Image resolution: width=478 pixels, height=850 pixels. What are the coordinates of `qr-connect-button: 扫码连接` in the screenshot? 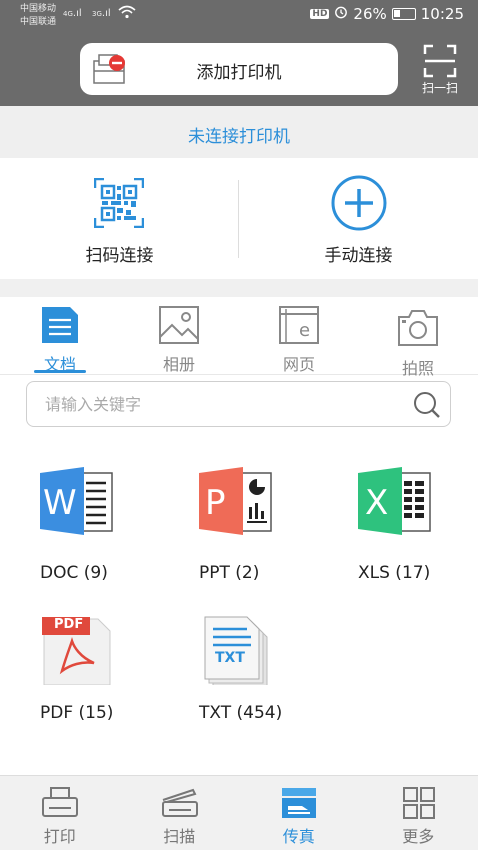 It's located at (119, 218).